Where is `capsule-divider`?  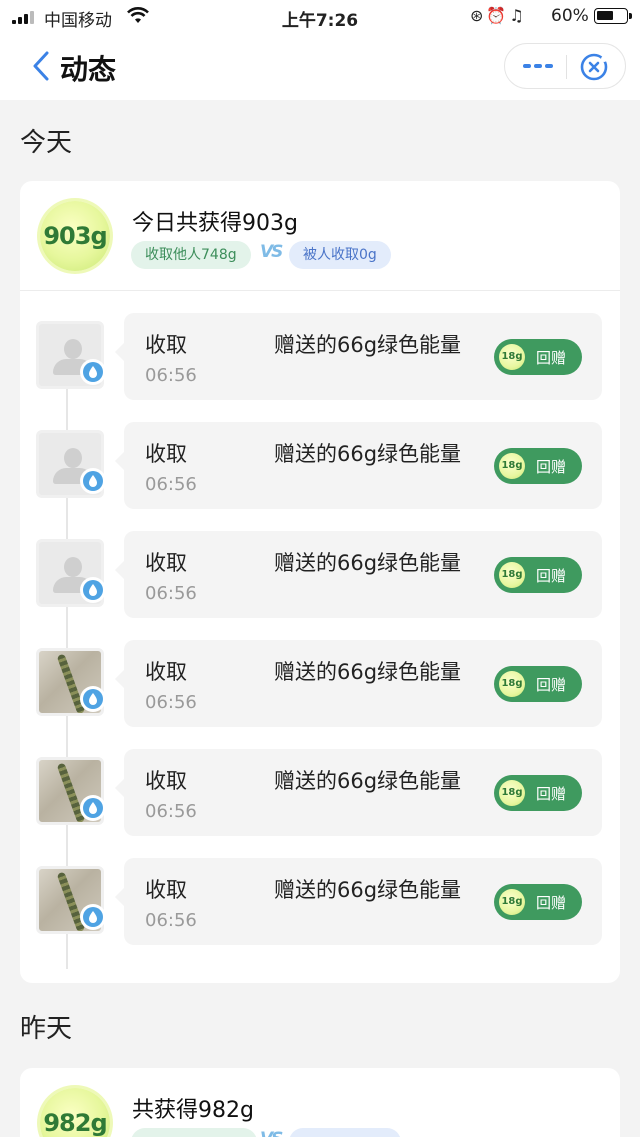 capsule-divider is located at coordinates (566, 67).